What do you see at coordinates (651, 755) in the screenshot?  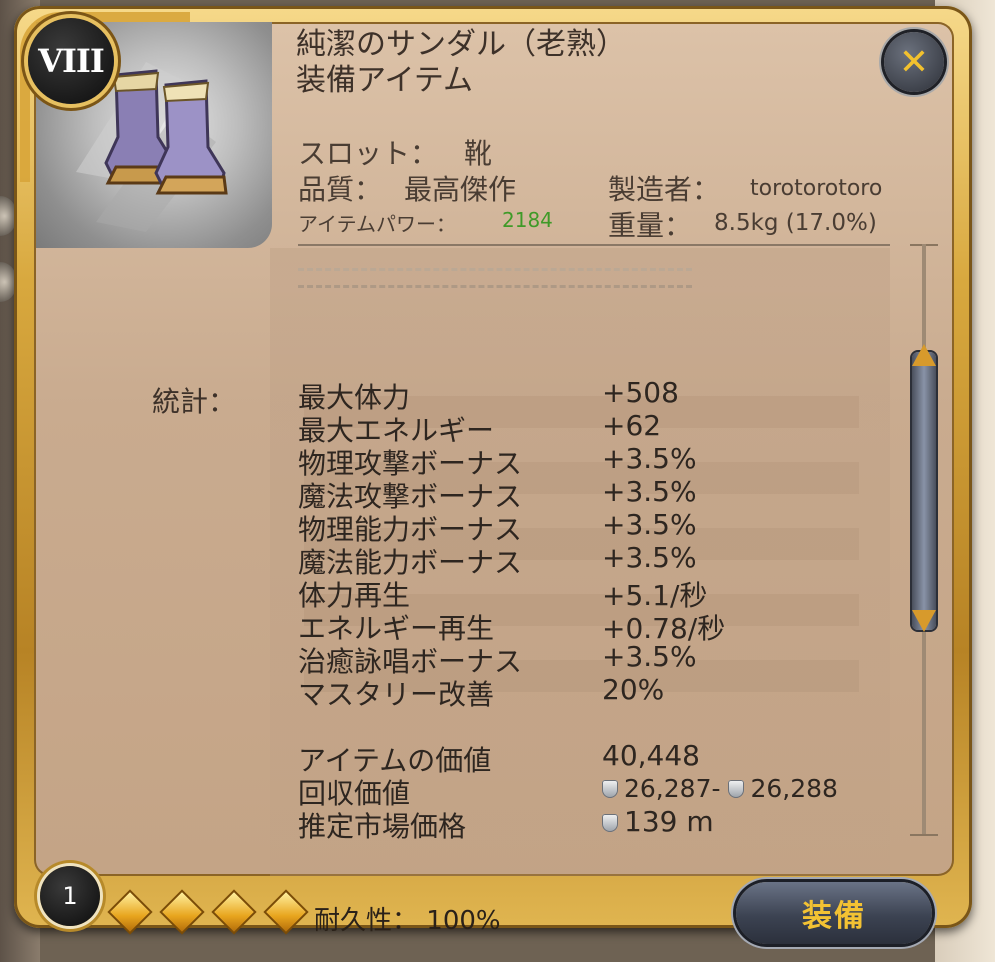 I see `item-value: 40,448` at bounding box center [651, 755].